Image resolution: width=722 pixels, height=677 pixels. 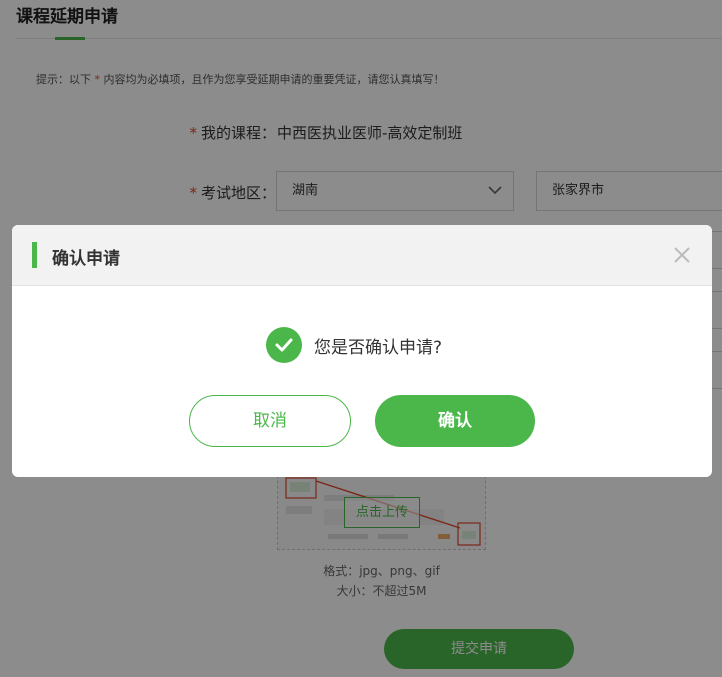 I want to click on confirm-message-row: 您是否确认申请?, so click(x=354, y=345).